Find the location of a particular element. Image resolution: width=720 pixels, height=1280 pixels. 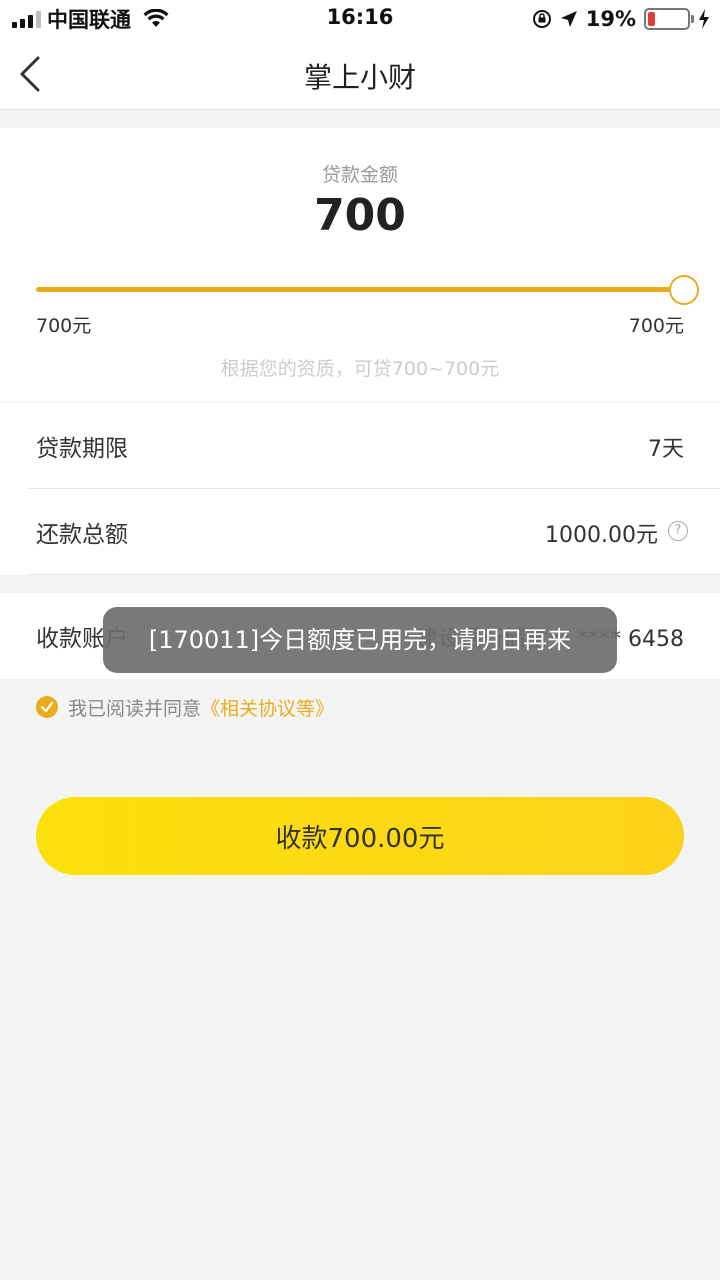

loan-term-row: 贷款期限 7天 is located at coordinates (360, 446).